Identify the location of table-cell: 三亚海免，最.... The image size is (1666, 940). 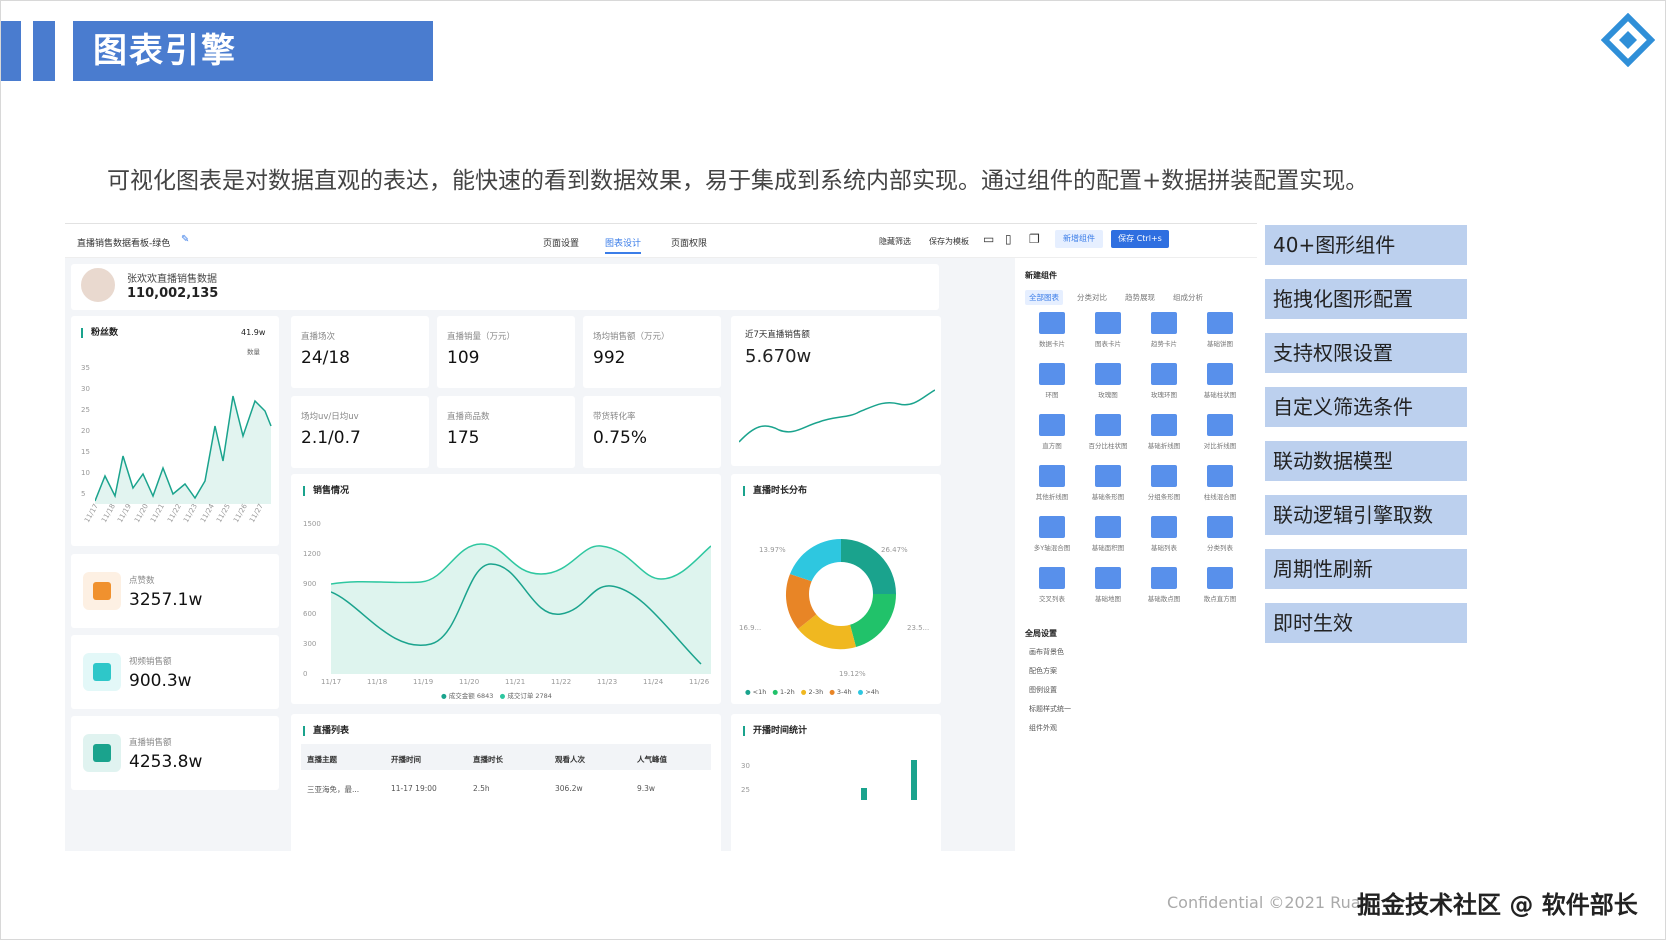
(333, 789).